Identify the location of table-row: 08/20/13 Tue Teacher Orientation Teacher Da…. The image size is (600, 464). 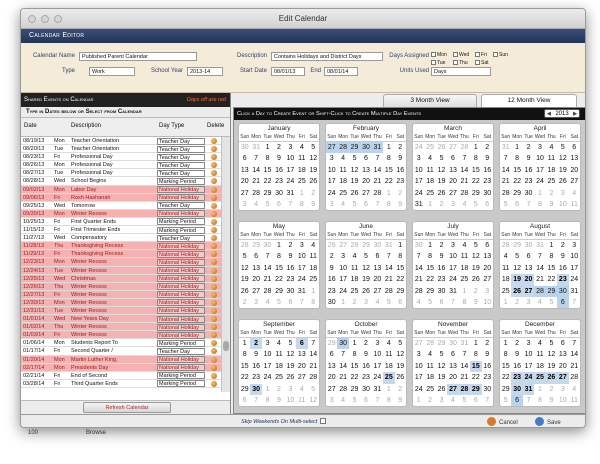
(125, 149).